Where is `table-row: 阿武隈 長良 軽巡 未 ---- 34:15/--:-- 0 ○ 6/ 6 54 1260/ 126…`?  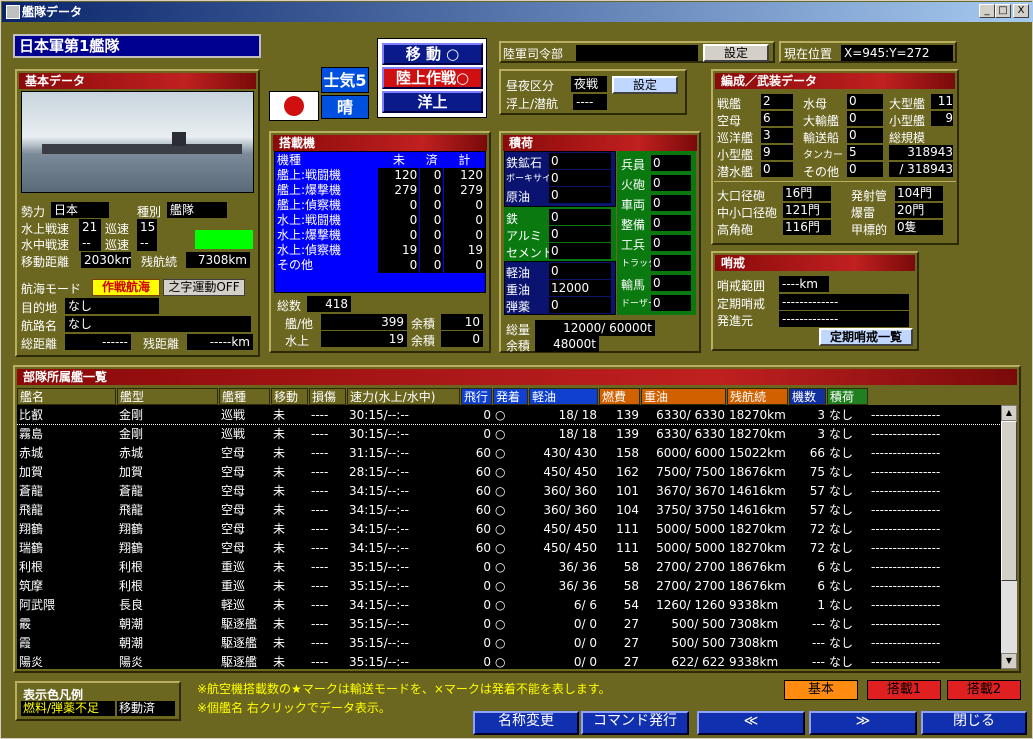
table-row: 阿武隈 長良 軽巡 未 ---- 34:15/--:-- 0 ○ 6/ 6 54 1260/ 126… is located at coordinates (509, 604).